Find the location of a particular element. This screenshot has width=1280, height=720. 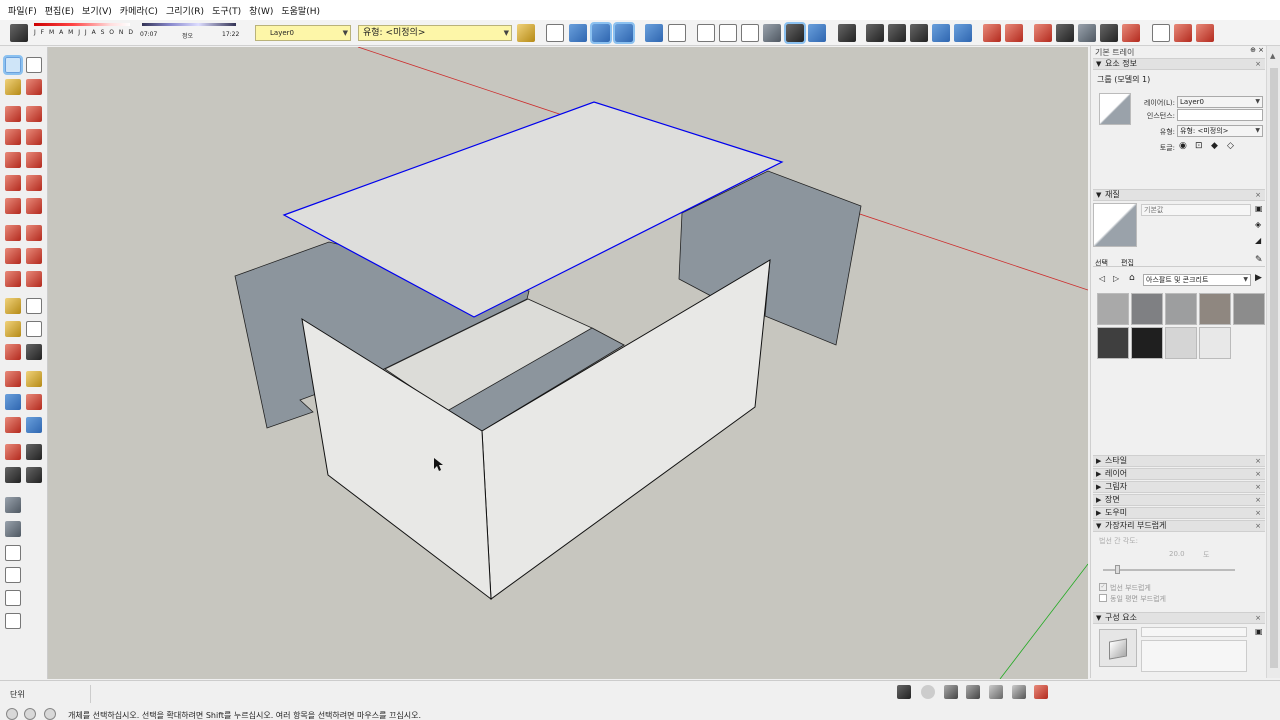

menu-help: 도움말(H) is located at coordinates (300, 10).